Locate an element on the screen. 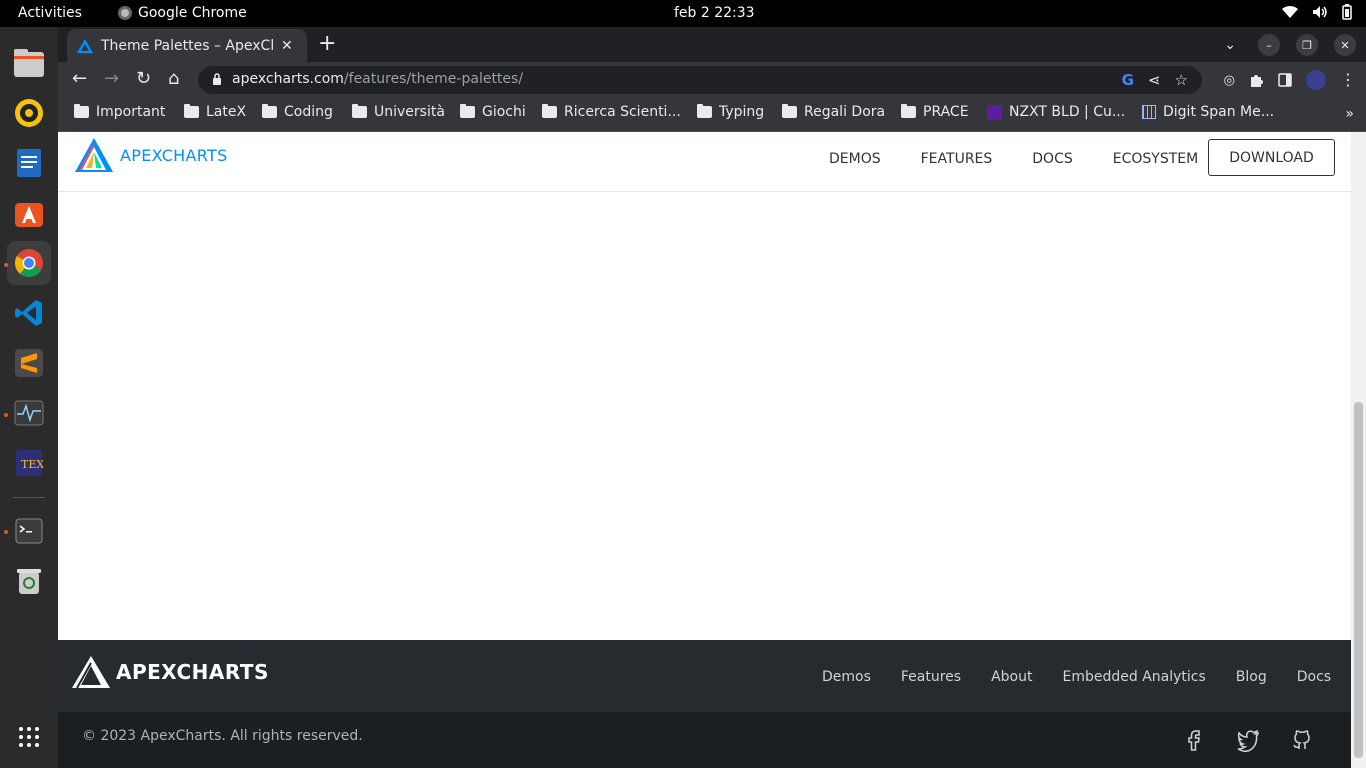  bookmark-folder-universita: Università is located at coordinates (398, 112).